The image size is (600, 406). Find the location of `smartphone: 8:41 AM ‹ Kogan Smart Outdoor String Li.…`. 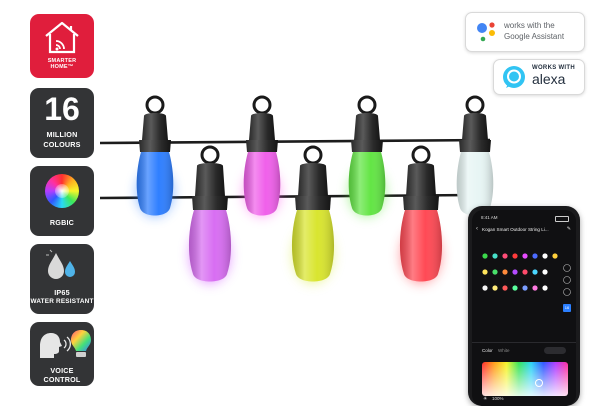

smartphone: 8:41 AM ‹ Kogan Smart Outdoor String Li.… is located at coordinates (524, 306).